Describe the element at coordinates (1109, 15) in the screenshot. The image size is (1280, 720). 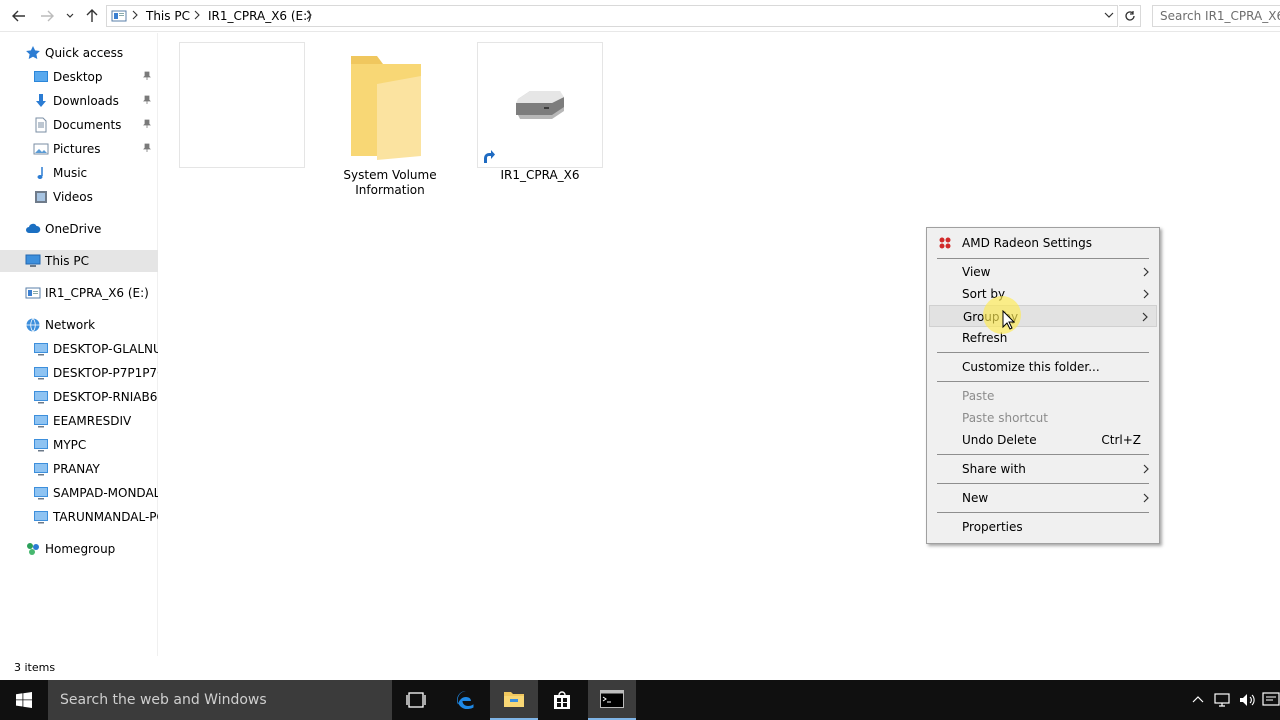
I see `address-history-chevron-icon` at that location.